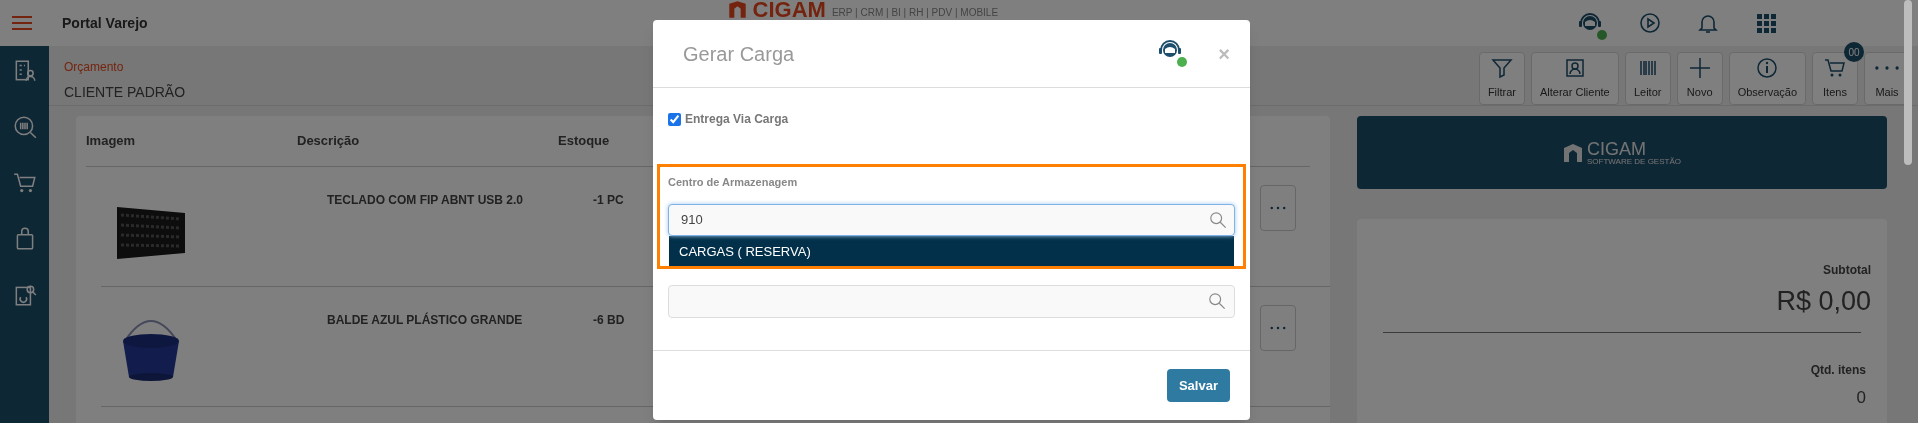 The image size is (1918, 423). I want to click on customer-name: CLIENTE PADRÃO, so click(125, 92).